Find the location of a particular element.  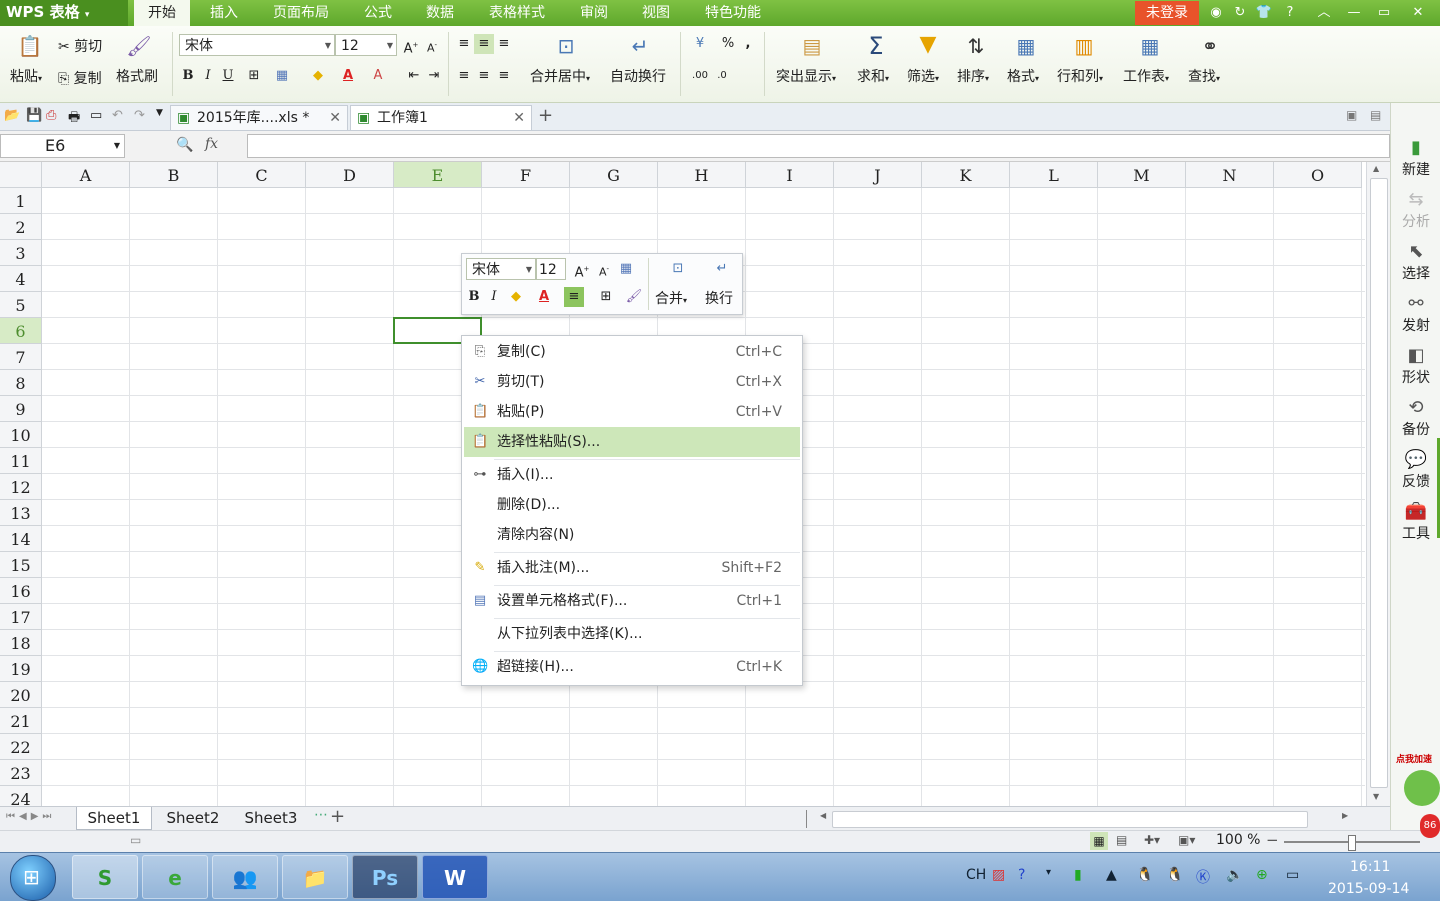

bold-button: B is located at coordinates (188, 76).